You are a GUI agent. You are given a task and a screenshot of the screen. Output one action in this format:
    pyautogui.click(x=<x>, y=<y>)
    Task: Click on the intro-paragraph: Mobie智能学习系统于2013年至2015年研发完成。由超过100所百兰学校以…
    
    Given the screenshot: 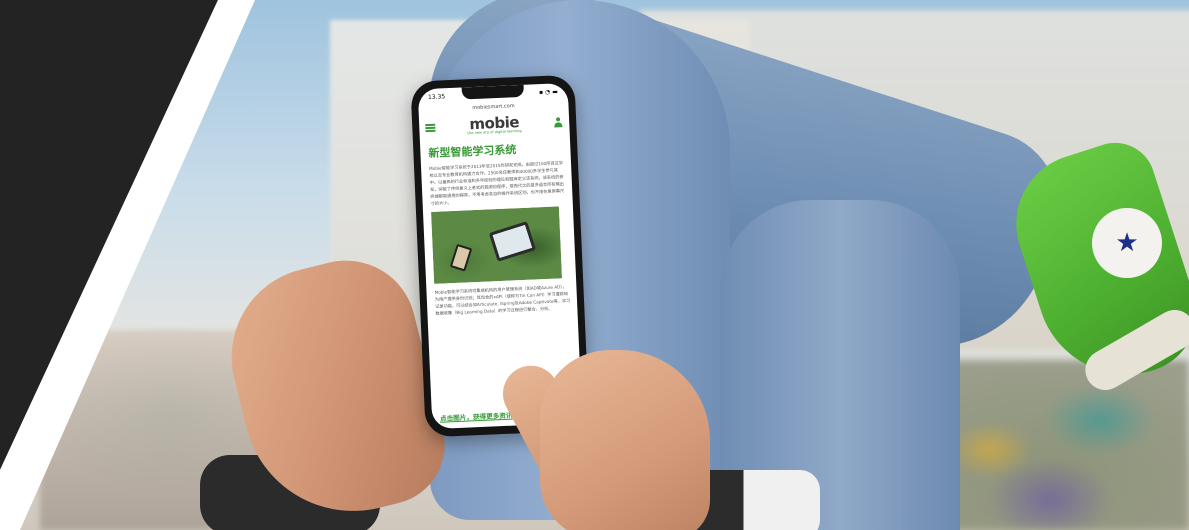 What is the action you would take?
    pyautogui.click(x=497, y=183)
    